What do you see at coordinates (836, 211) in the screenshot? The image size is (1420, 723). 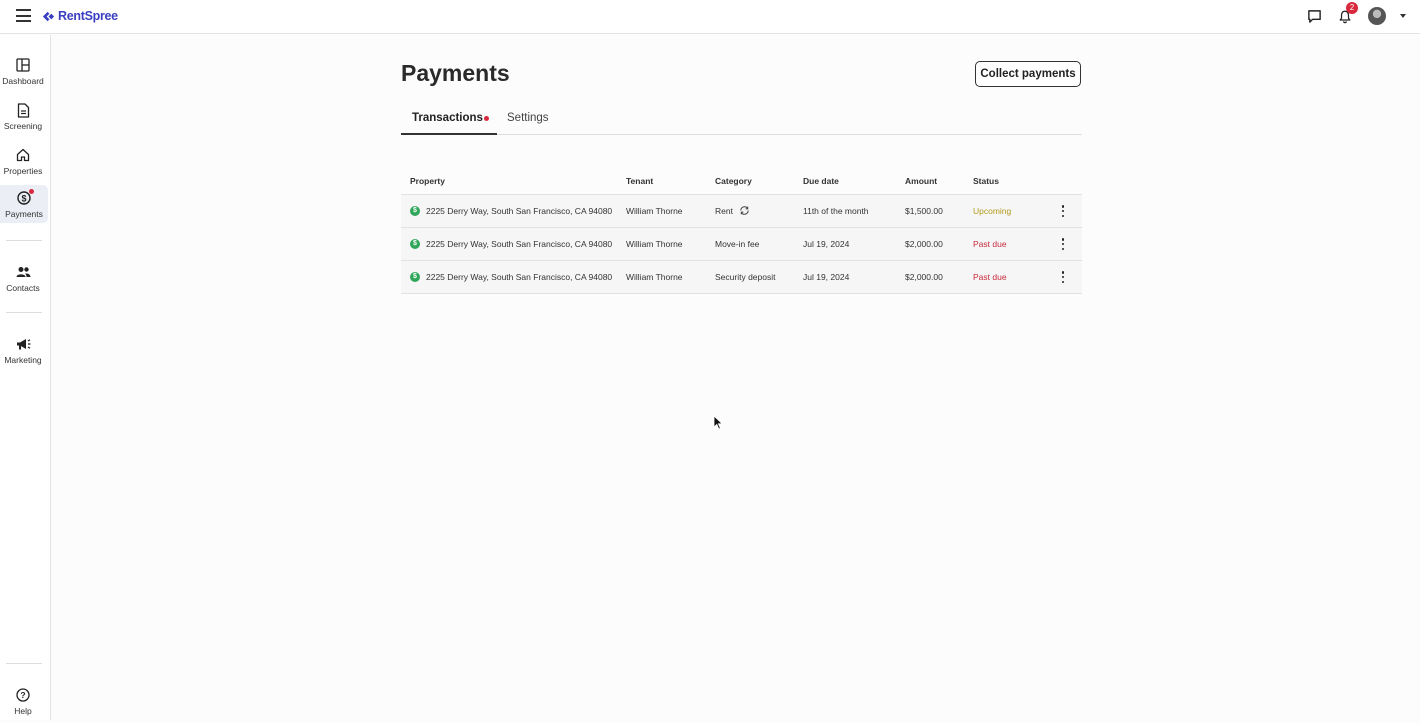 I see `cell-due-date: 11th of the month` at bounding box center [836, 211].